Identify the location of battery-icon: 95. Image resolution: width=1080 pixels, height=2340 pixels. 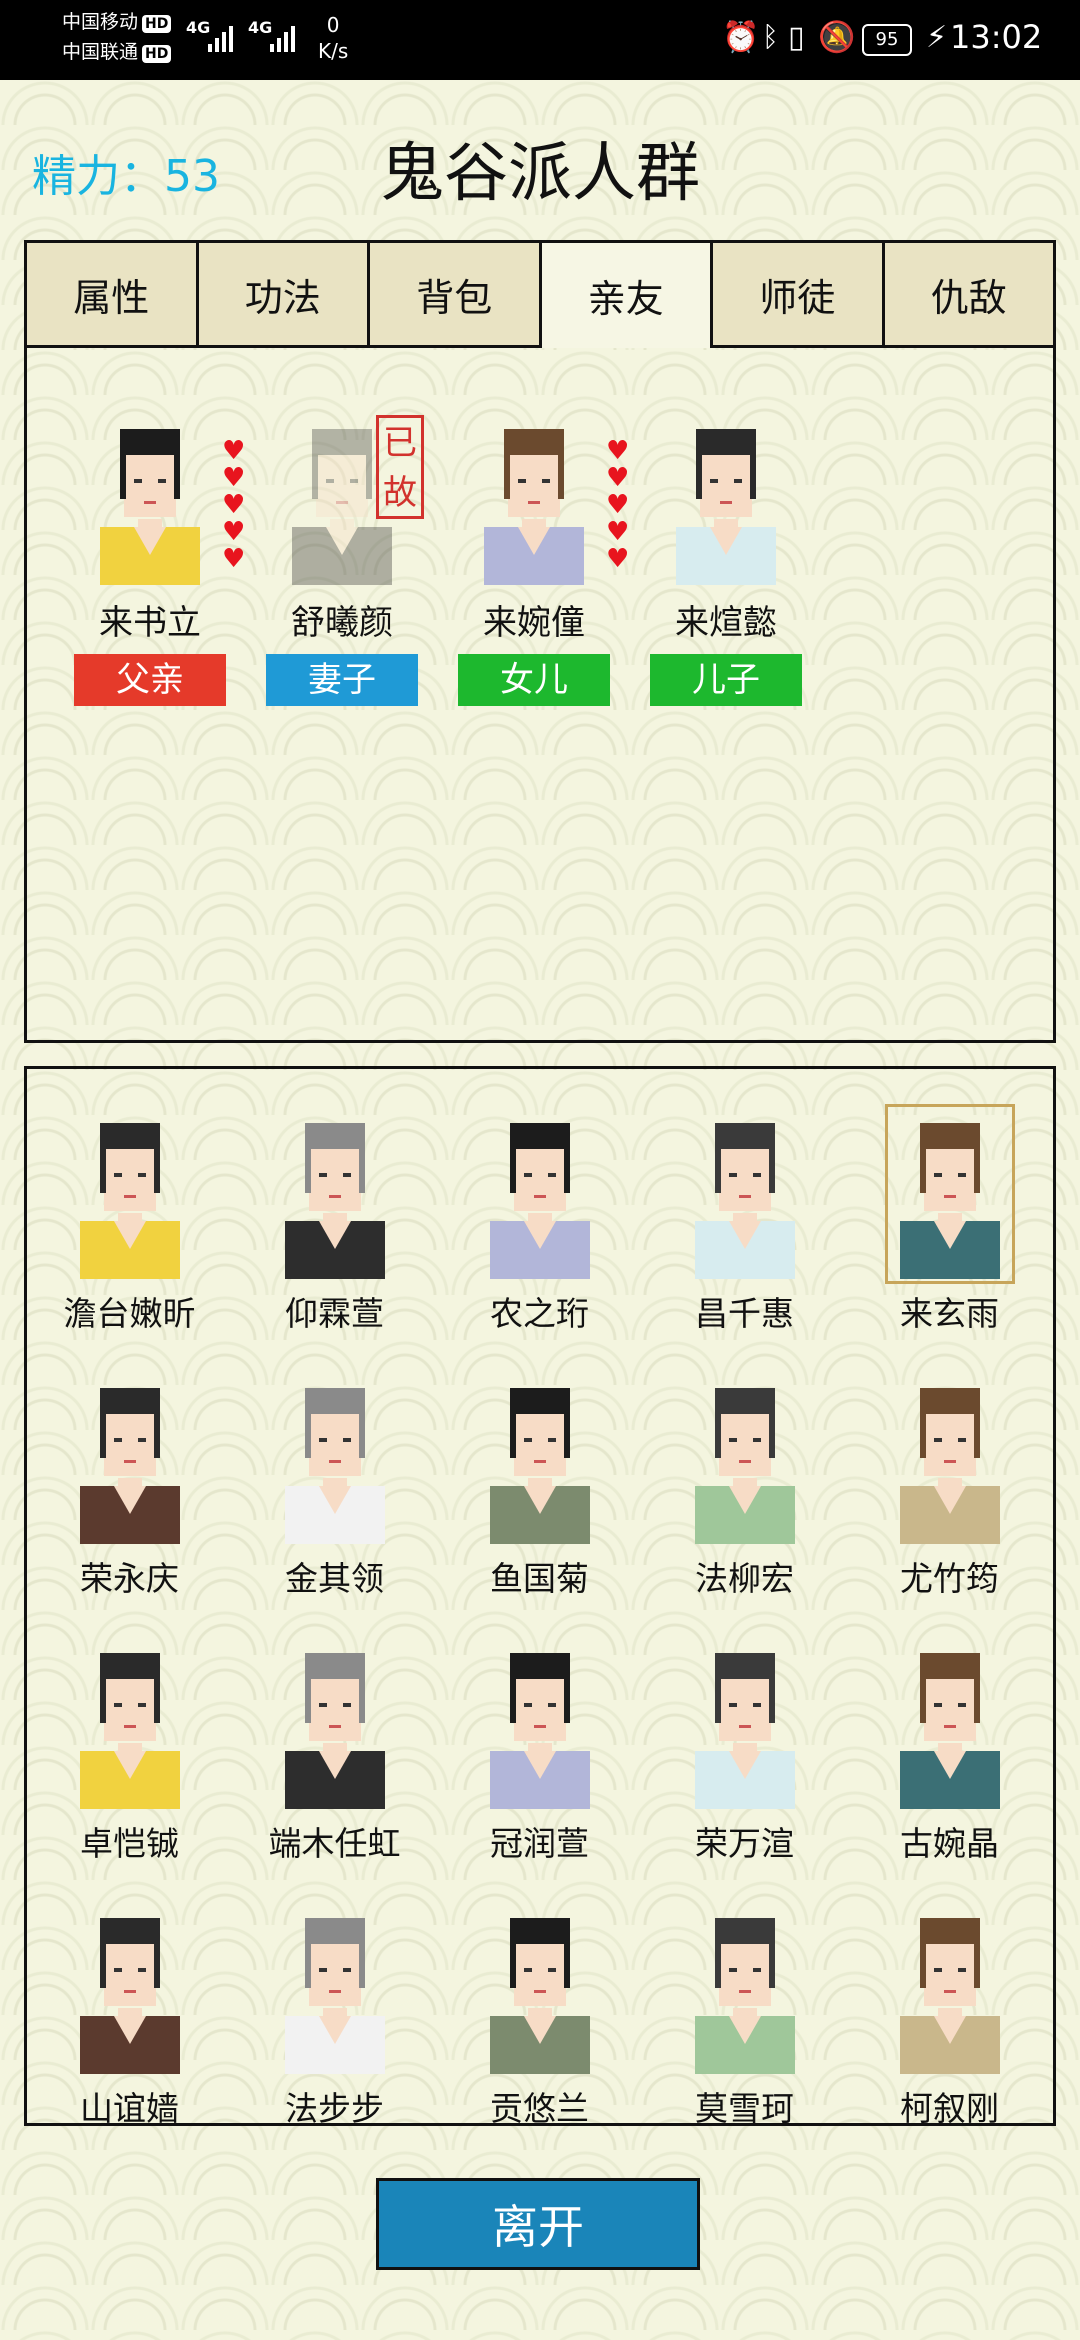
(887, 40).